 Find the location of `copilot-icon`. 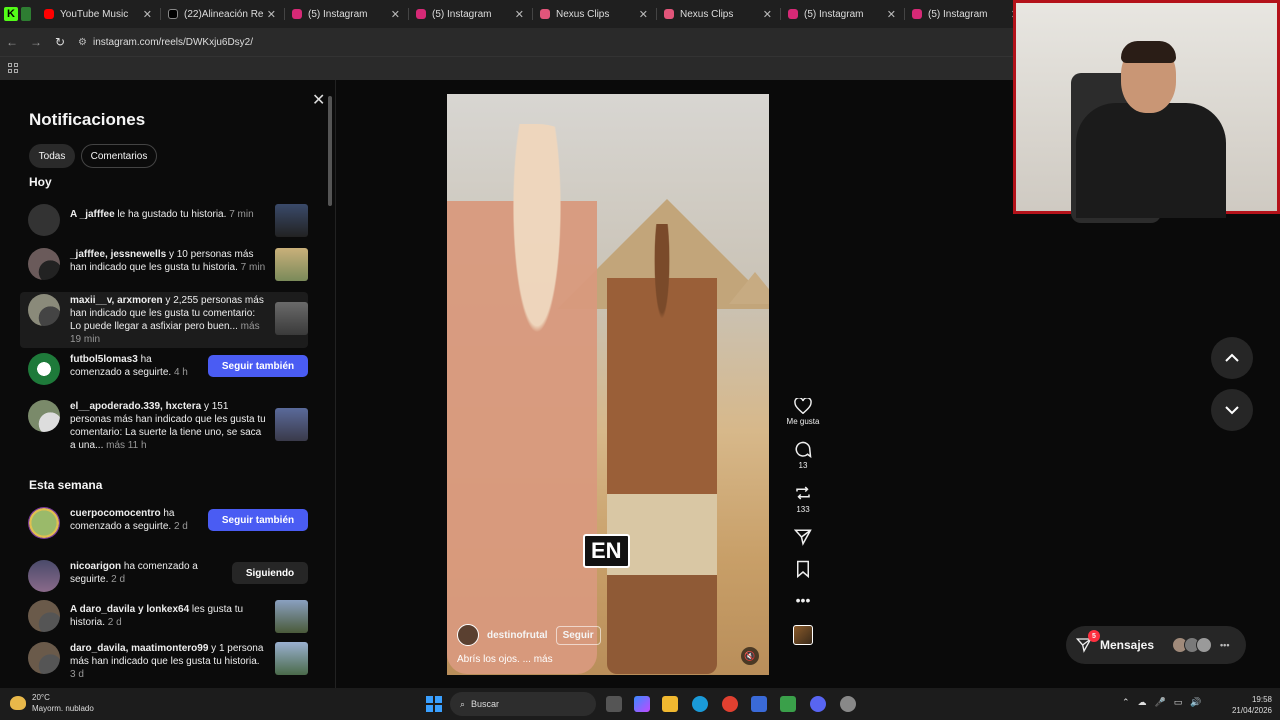

copilot-icon is located at coordinates (642, 704).